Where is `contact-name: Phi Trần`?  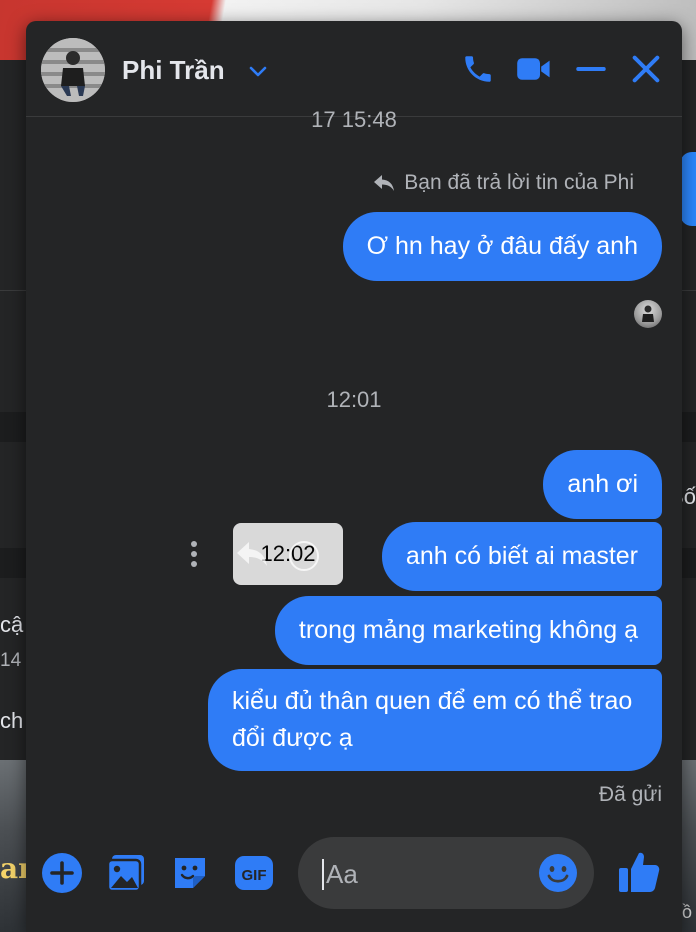
contact-name: Phi Trần is located at coordinates (173, 70).